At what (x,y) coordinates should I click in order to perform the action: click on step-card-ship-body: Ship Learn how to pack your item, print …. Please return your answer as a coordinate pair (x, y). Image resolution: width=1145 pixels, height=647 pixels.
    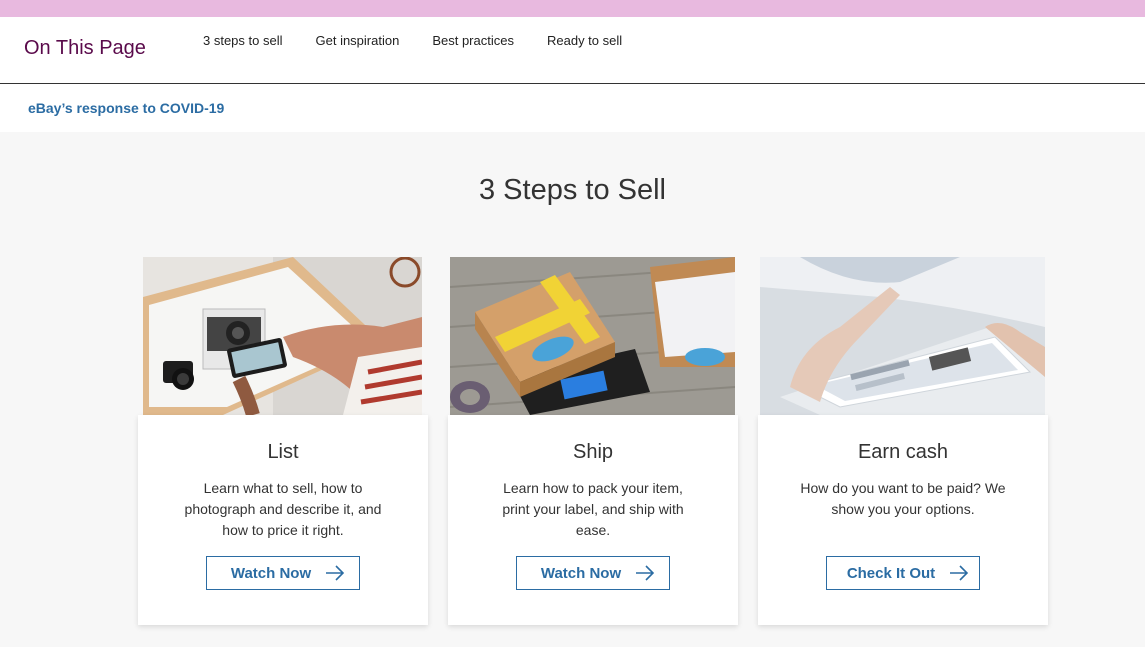
    Looking at the image, I should click on (593, 520).